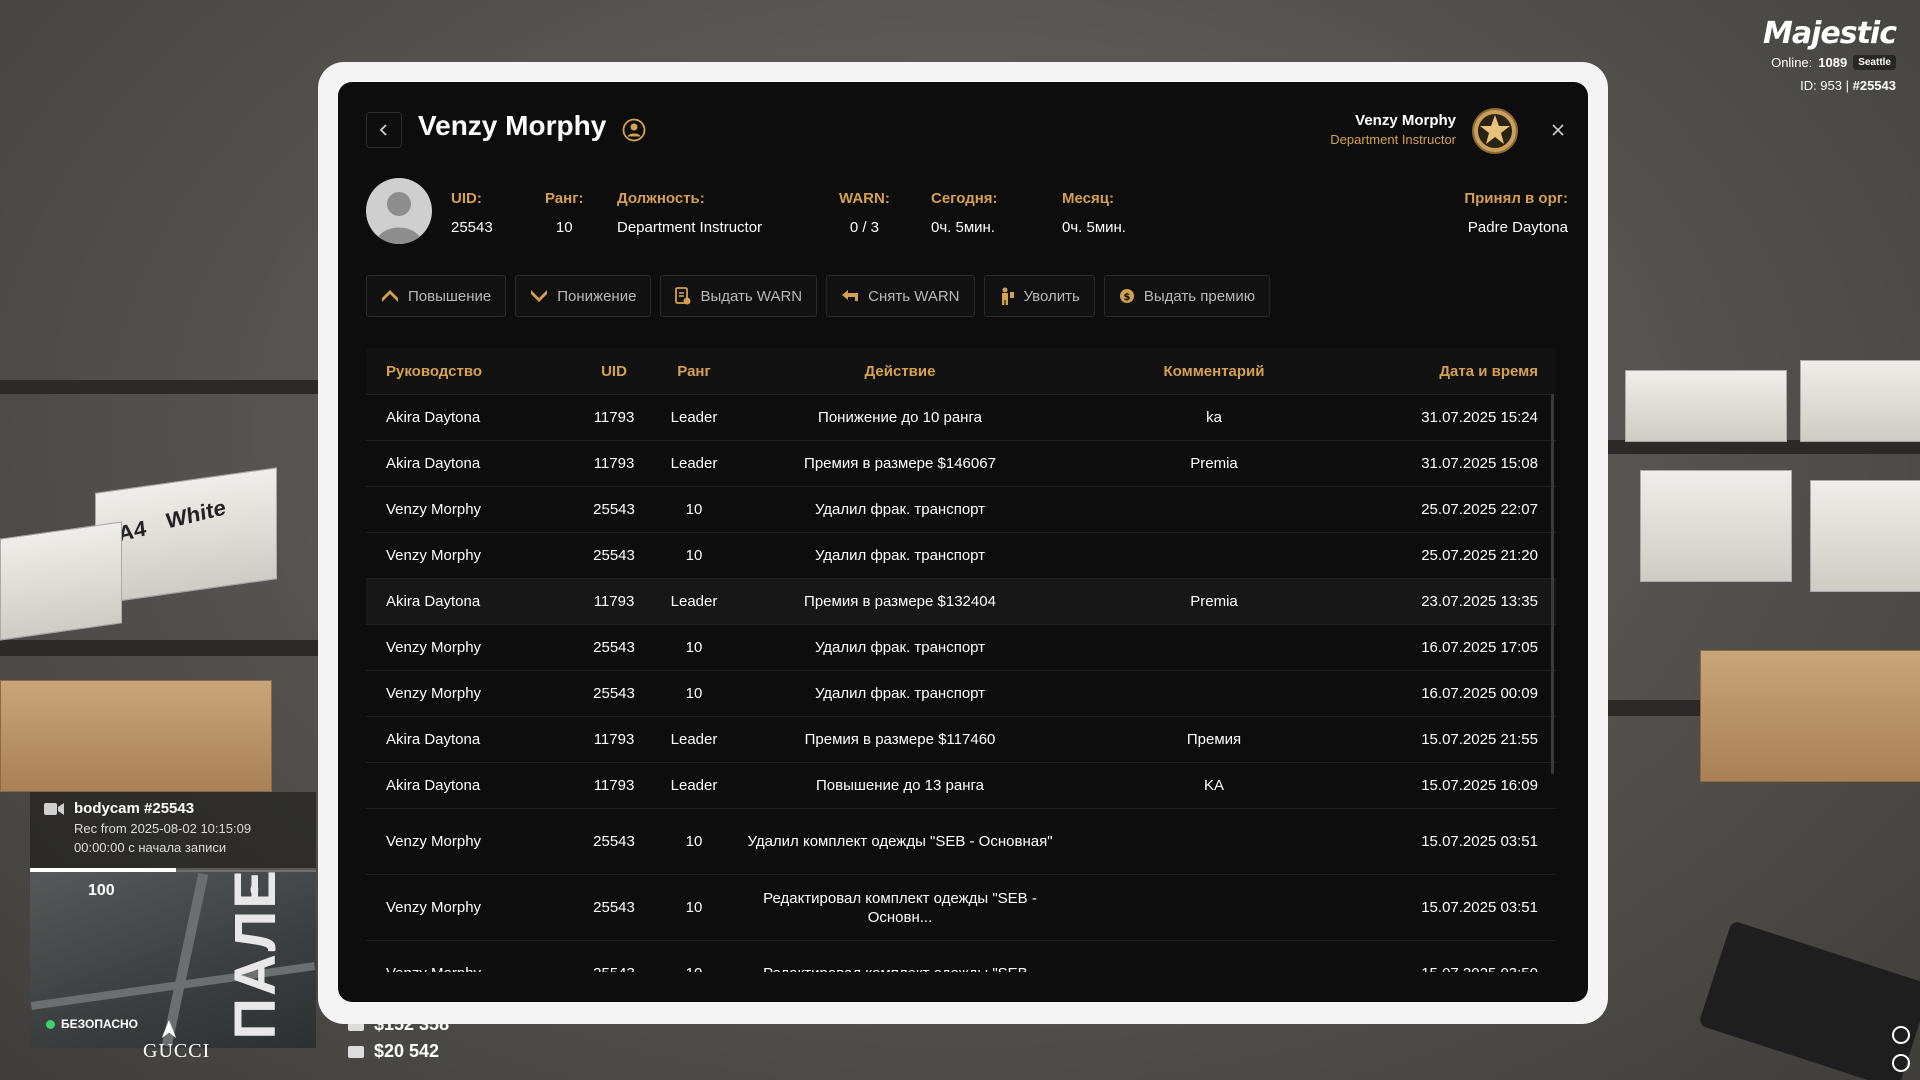 The width and height of the screenshot is (1920, 1080). I want to click on header-rank: Ранг, so click(694, 371).